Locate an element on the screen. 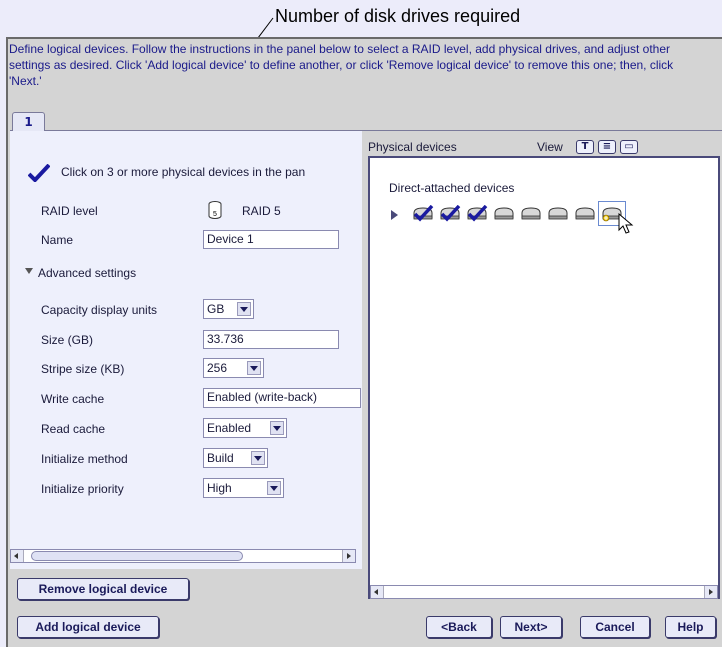 The image size is (722, 647). capacity-units-select: GB is located at coordinates (228, 309).